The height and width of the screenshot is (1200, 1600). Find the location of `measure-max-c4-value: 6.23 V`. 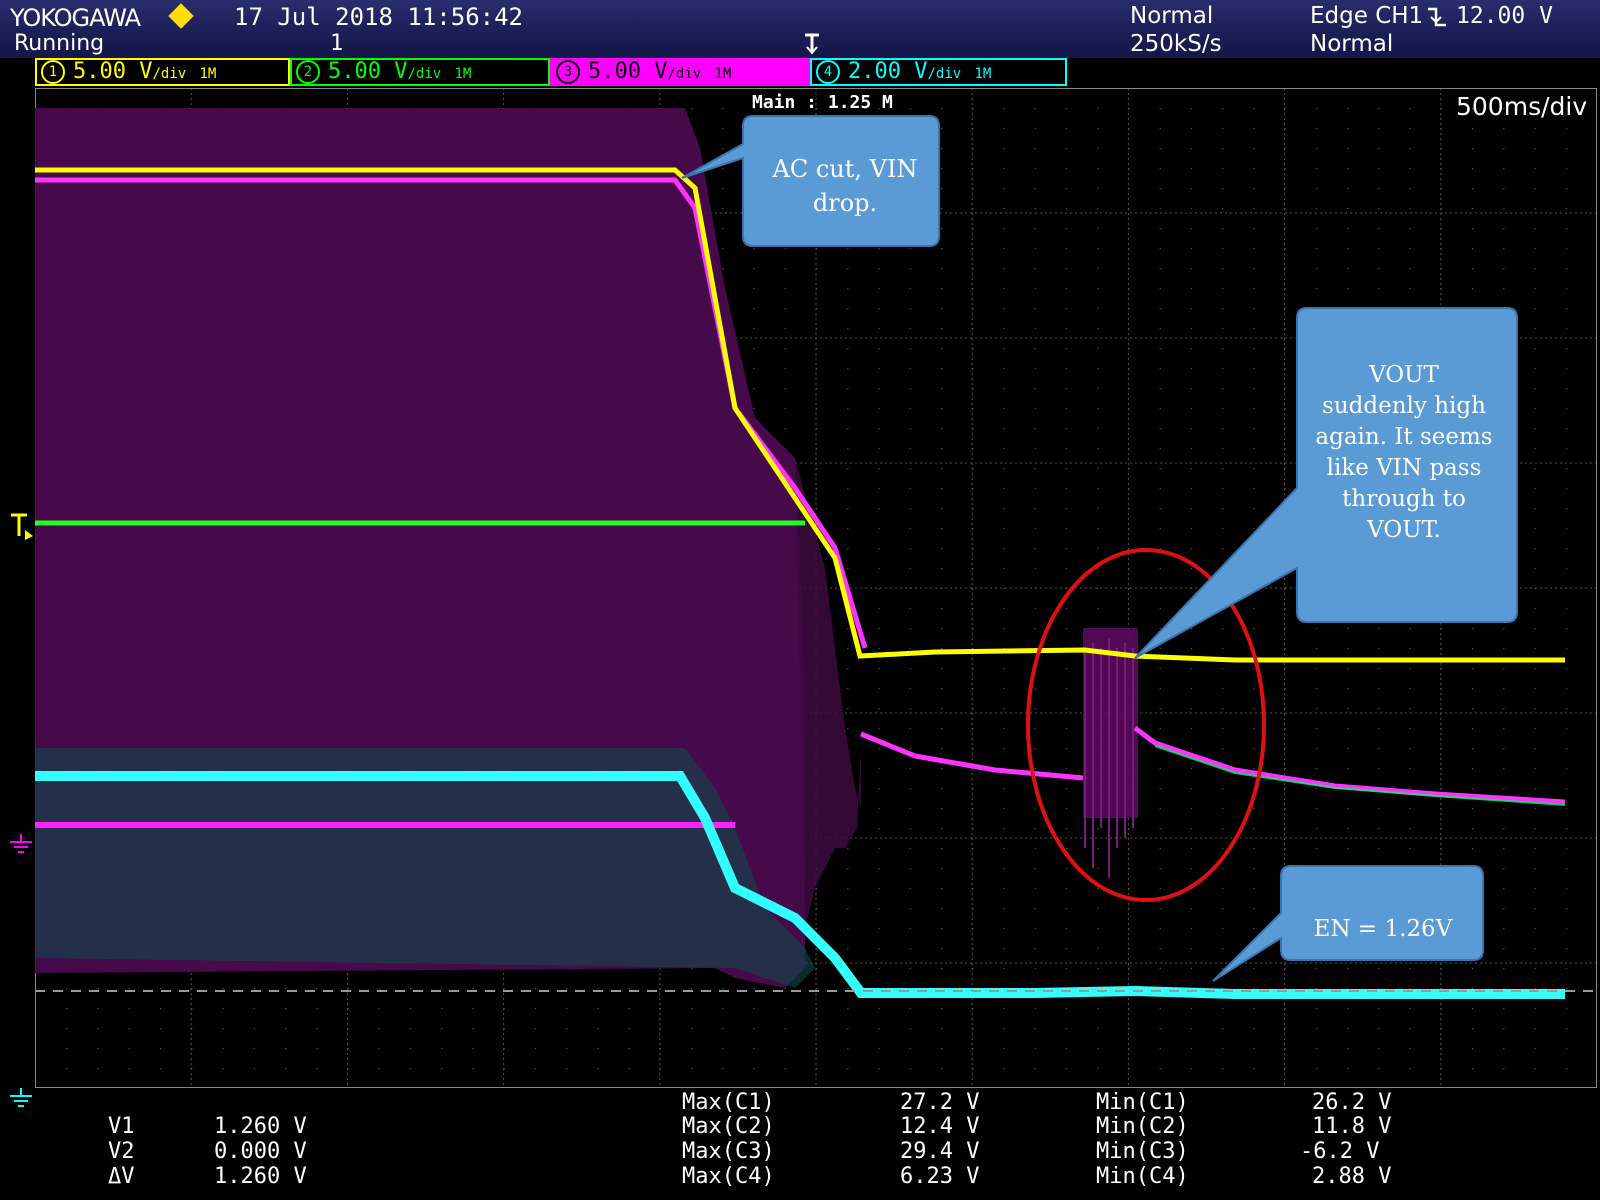

measure-max-c4-value: 6.23 V is located at coordinates (940, 1176).